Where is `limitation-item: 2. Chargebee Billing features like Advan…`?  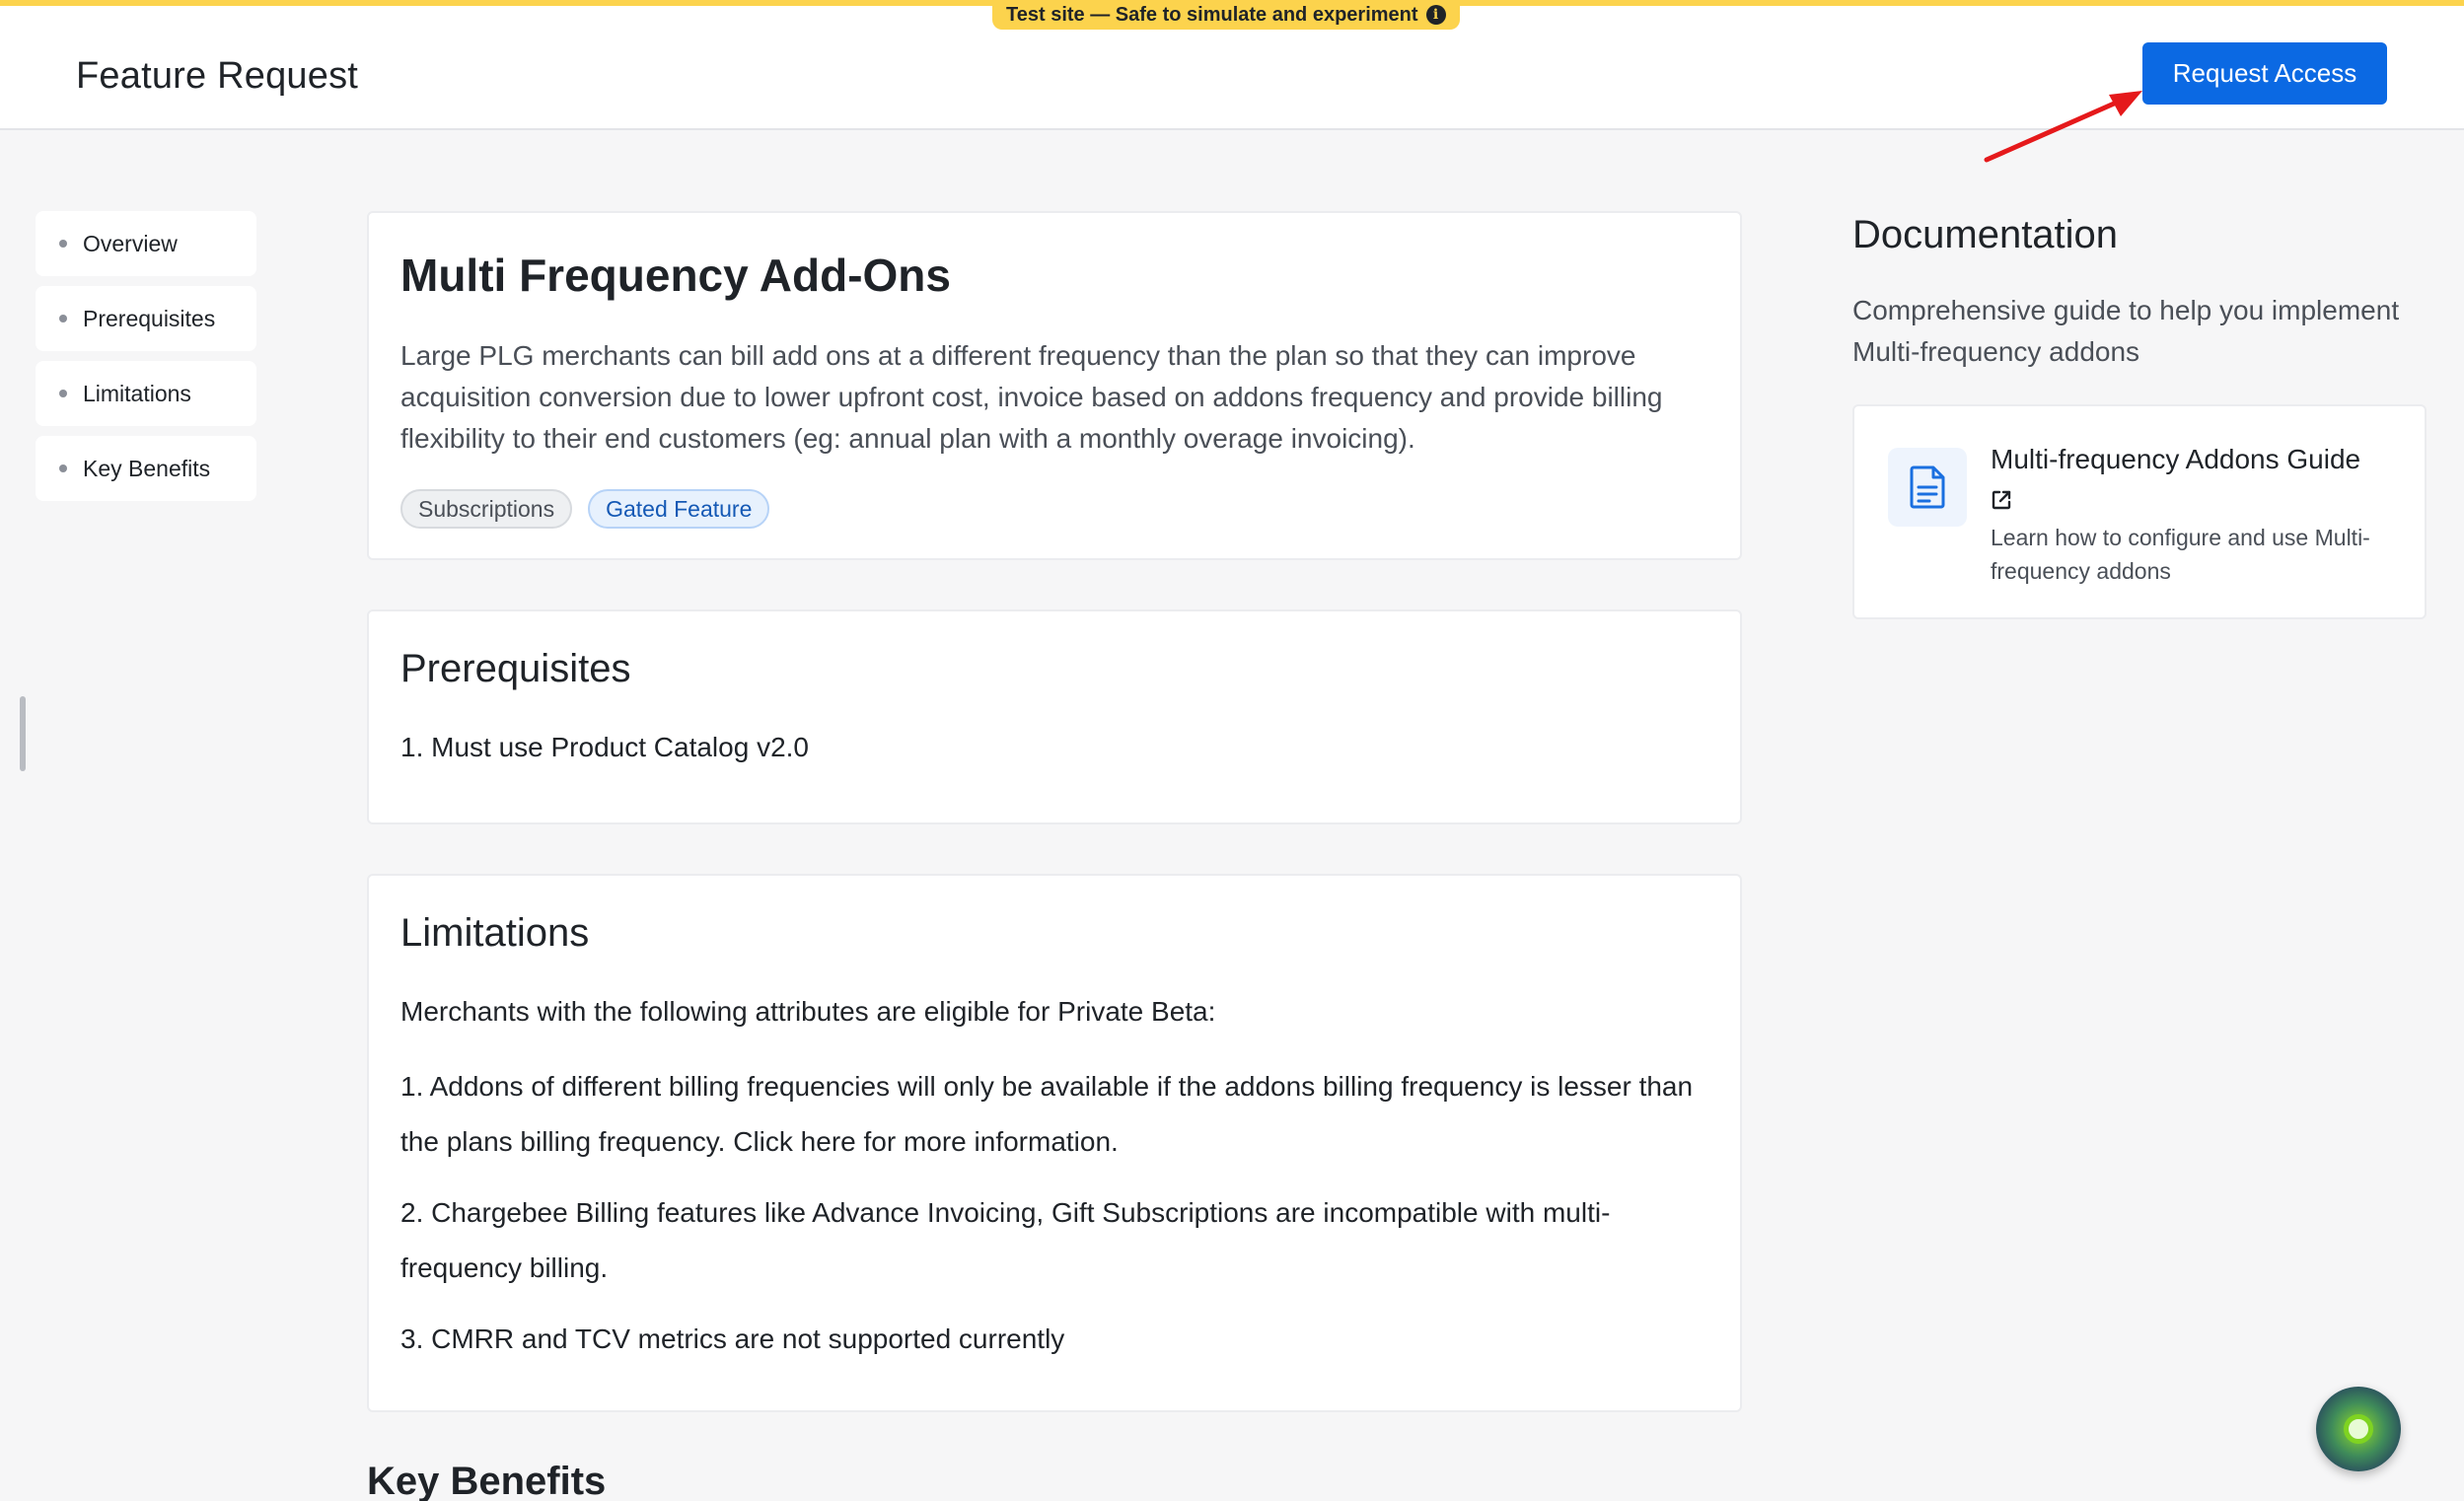 limitation-item: 2. Chargebee Billing features like Advan… is located at coordinates (1005, 1240).